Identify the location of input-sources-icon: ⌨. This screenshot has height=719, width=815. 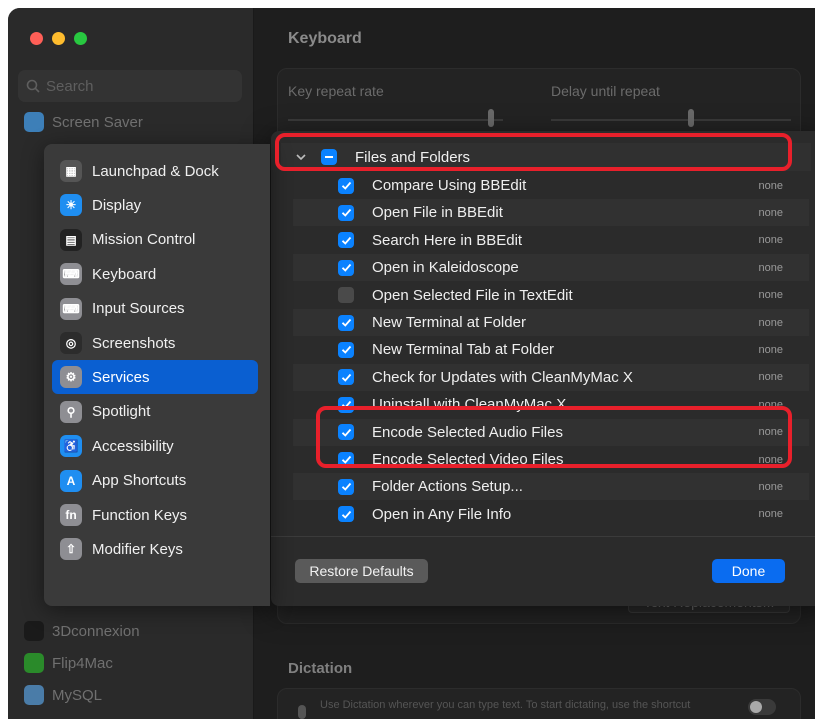
(71, 308).